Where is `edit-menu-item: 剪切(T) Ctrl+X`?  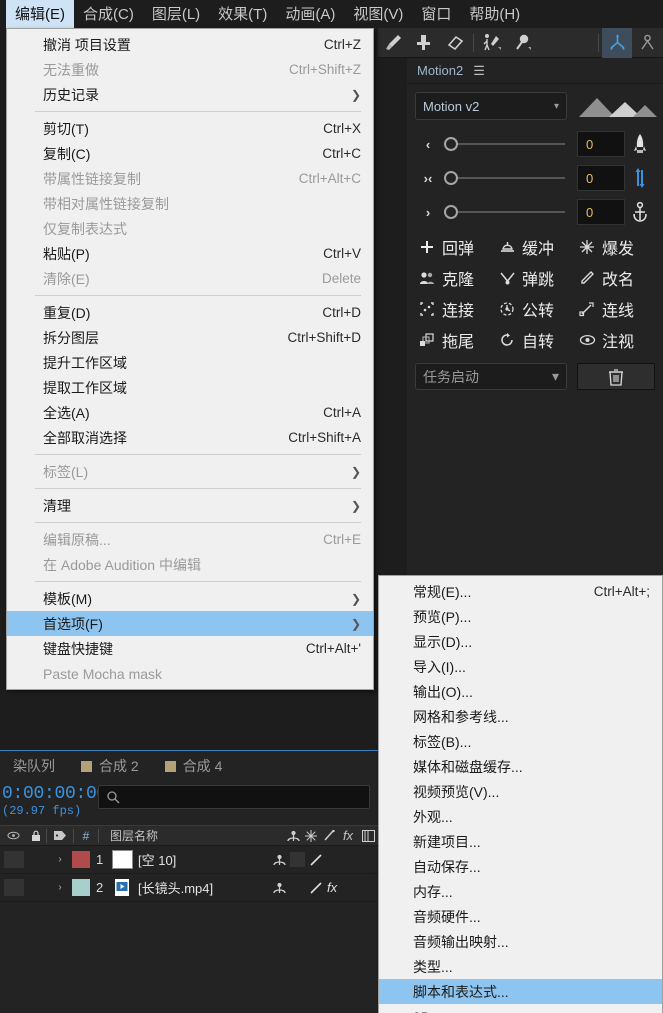
edit-menu-item: 剪切(T) Ctrl+X is located at coordinates (190, 128).